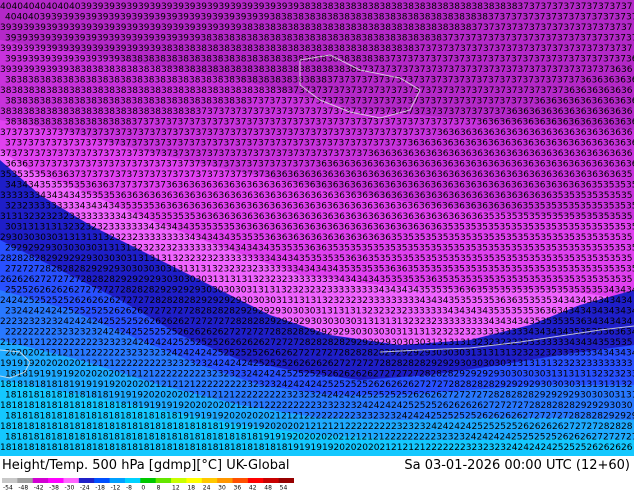 The height and width of the screenshot is (490, 634). Describe the element at coordinates (110, 301) in the screenshot. I see `contour-label: 26` at that location.